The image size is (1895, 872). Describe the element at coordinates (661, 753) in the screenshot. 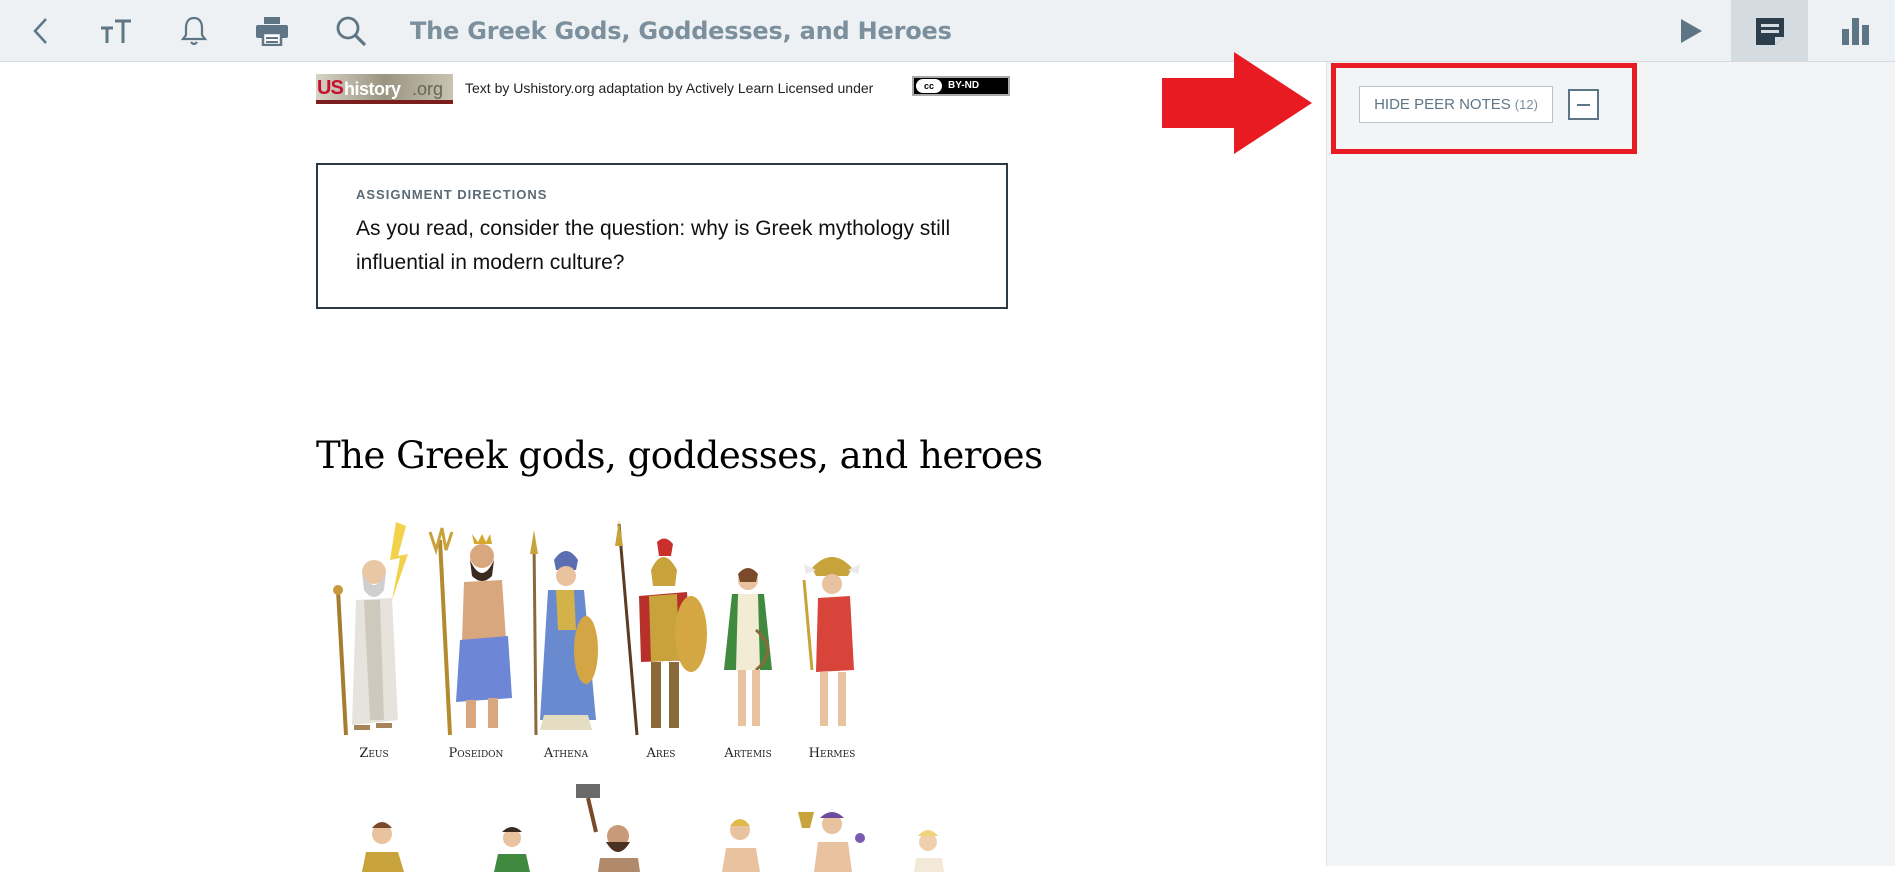

I see `god-name-ares: Ares` at that location.